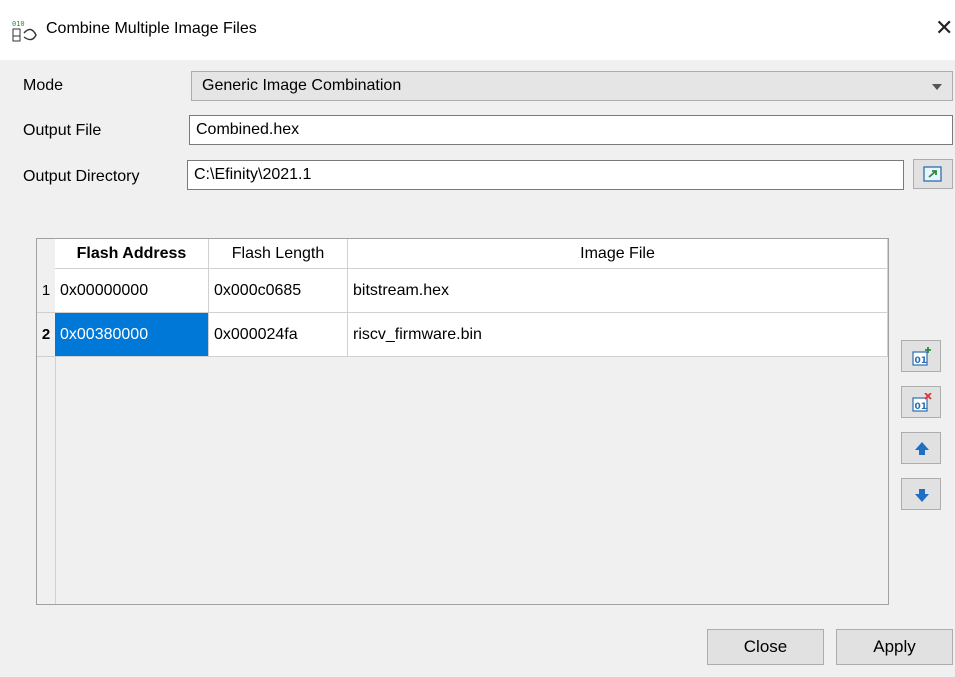 The height and width of the screenshot is (677, 955). I want to click on row-number: 1, so click(46, 291).